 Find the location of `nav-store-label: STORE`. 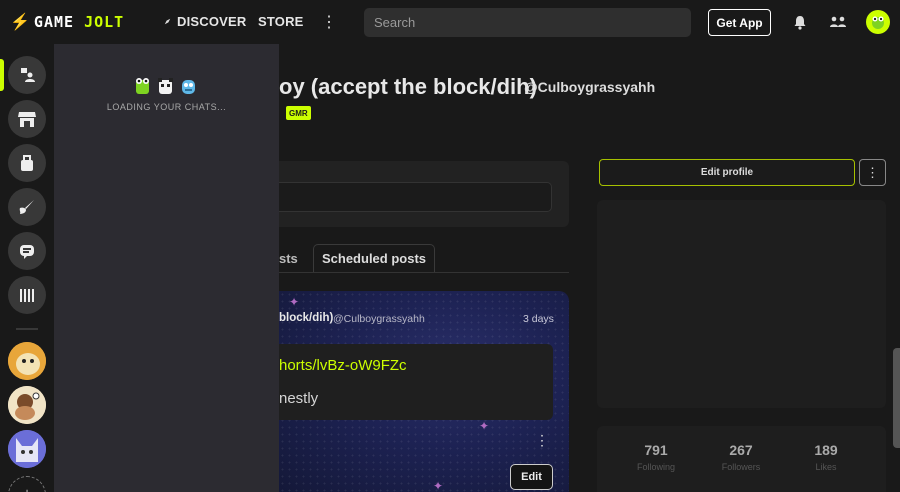

nav-store-label: STORE is located at coordinates (281, 21).